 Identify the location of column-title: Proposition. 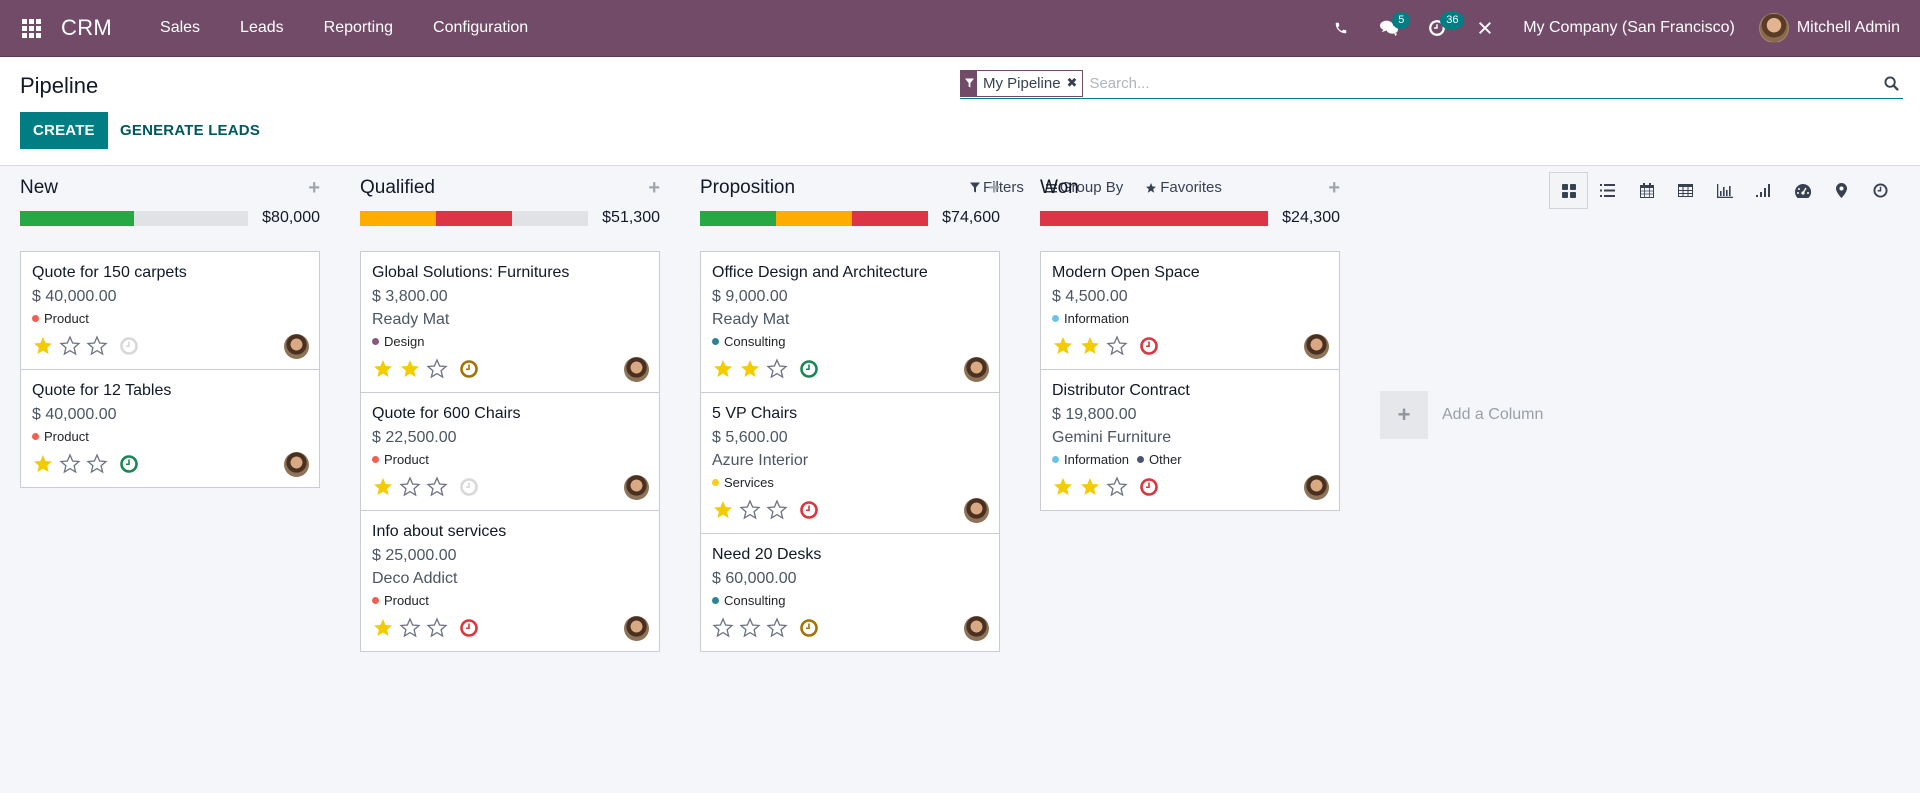
(747, 188).